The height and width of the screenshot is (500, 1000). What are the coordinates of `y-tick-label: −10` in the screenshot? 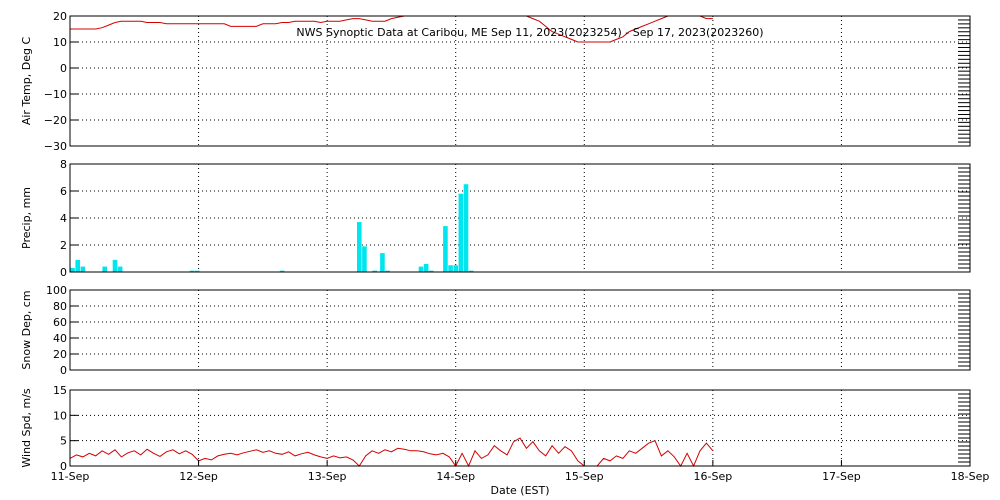 It's located at (55, 94).